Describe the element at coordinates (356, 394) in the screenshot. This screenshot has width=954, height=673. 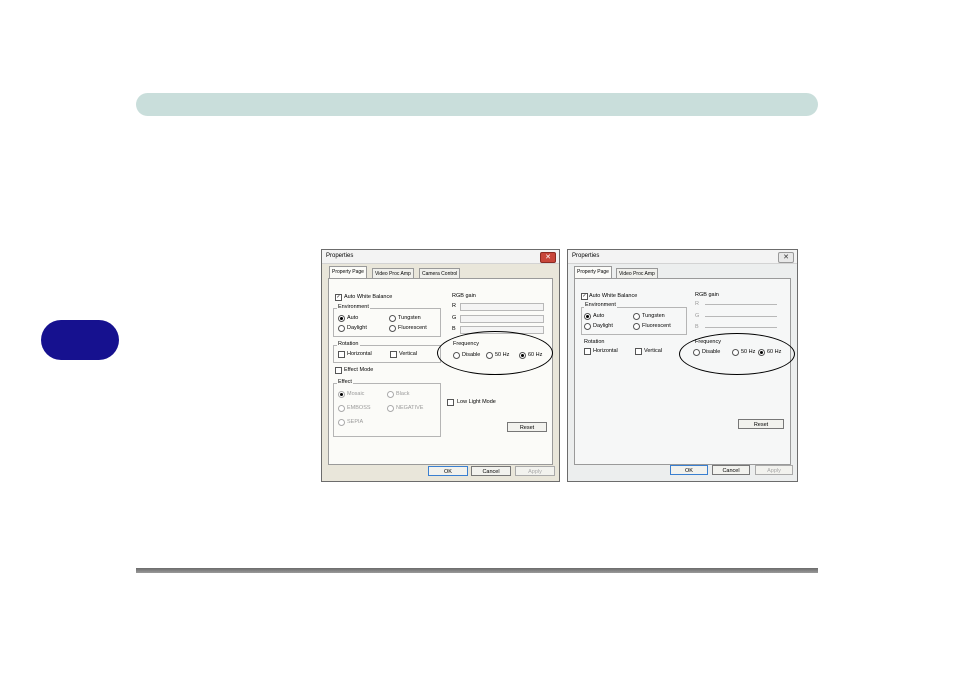
I see `effect-mosaic-label: Mosaic` at that location.